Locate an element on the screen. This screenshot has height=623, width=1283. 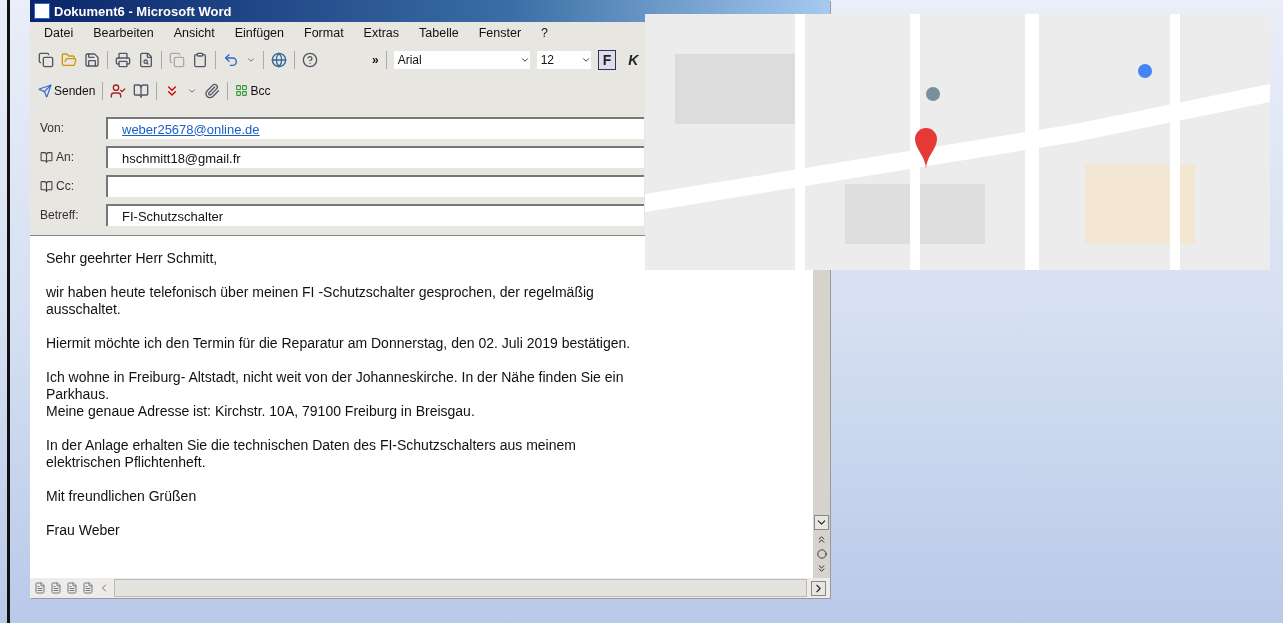
menu-item: Format is located at coordinates (324, 33).